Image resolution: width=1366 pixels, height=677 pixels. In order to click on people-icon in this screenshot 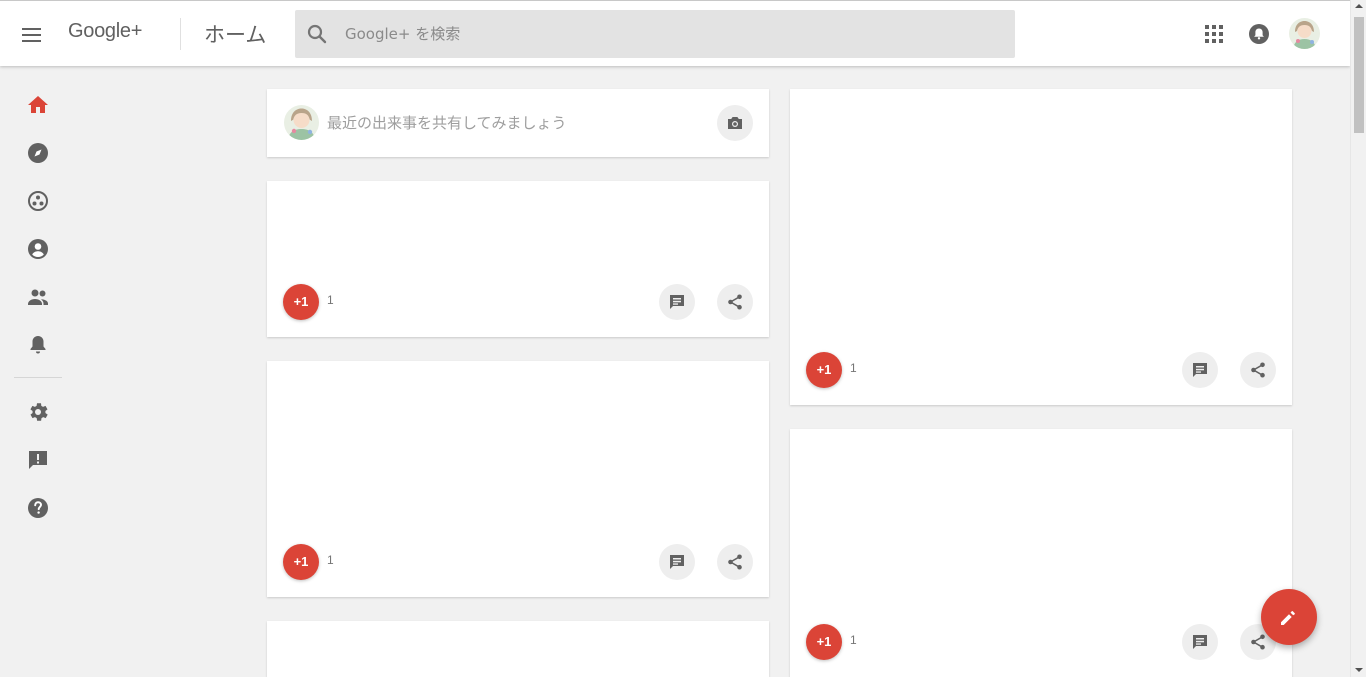, I will do `click(38, 297)`.